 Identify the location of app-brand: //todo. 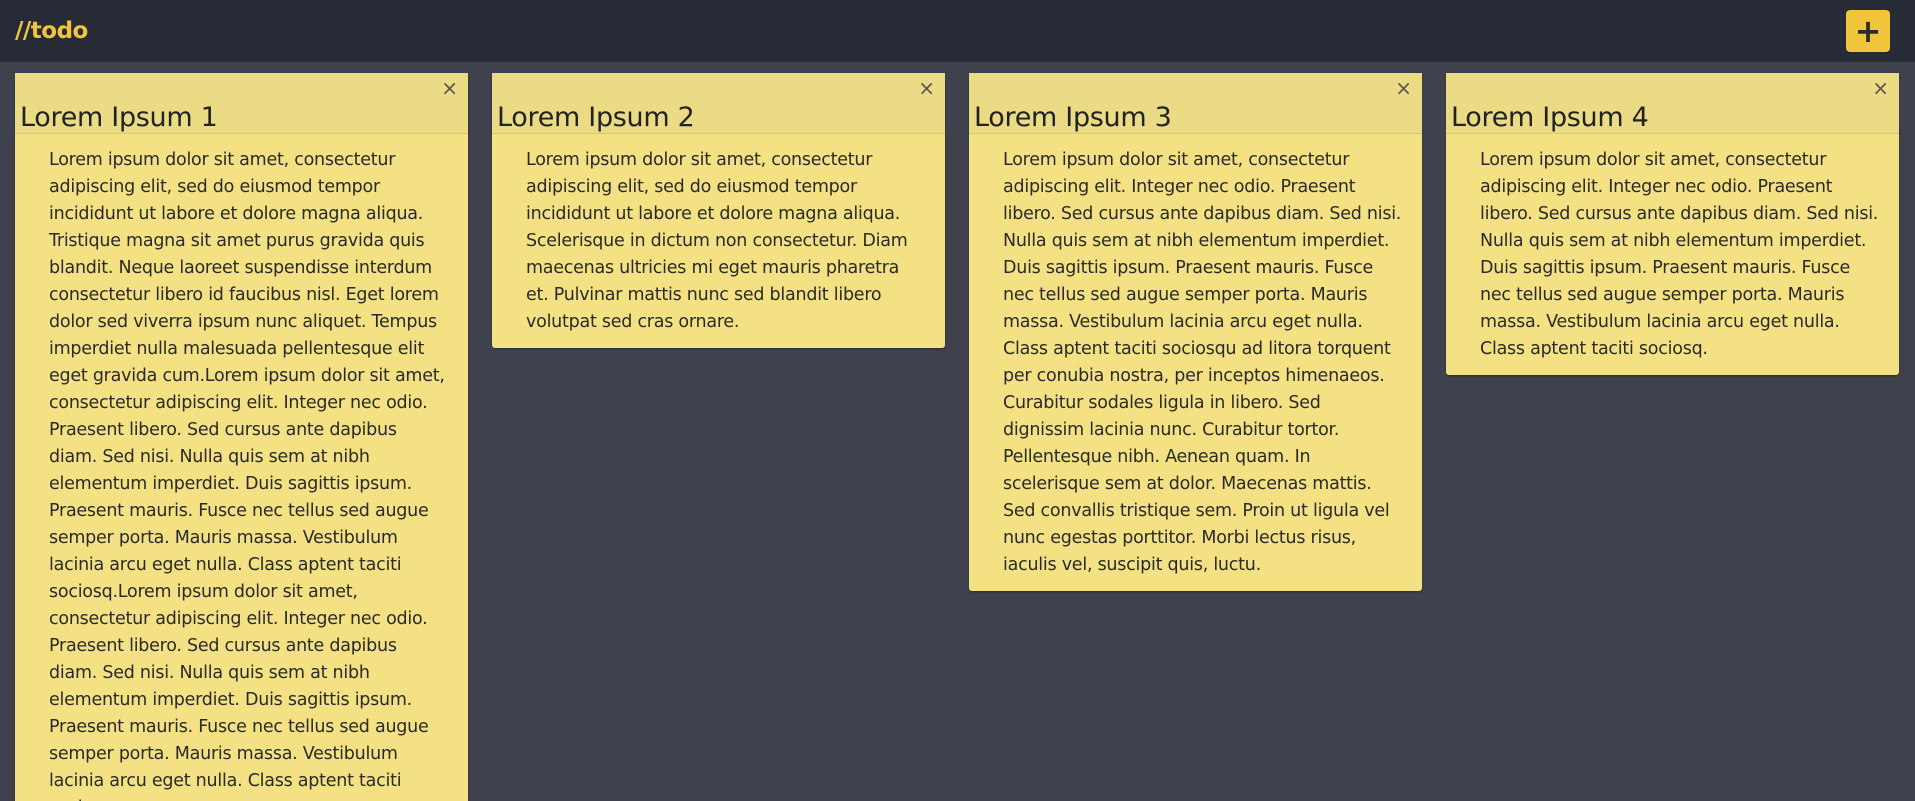
(51, 31).